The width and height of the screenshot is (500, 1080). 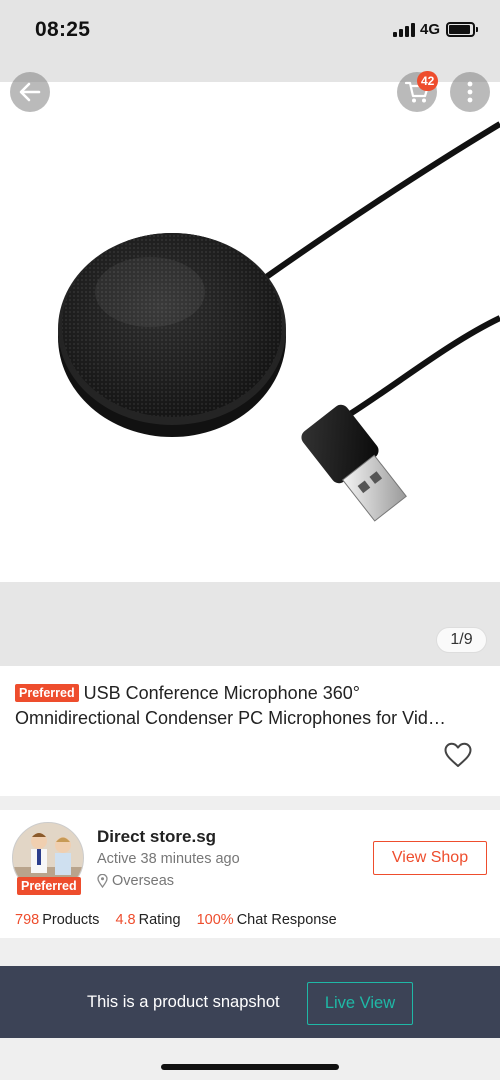 What do you see at coordinates (461, 640) in the screenshot?
I see `image-counter: 1/9` at bounding box center [461, 640].